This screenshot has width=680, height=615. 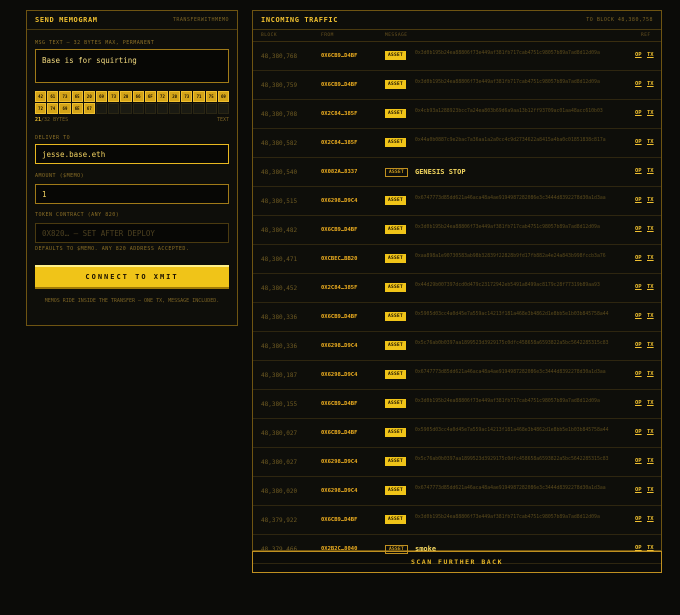 I want to click on byte-cell: 6F, so click(x=150, y=96).